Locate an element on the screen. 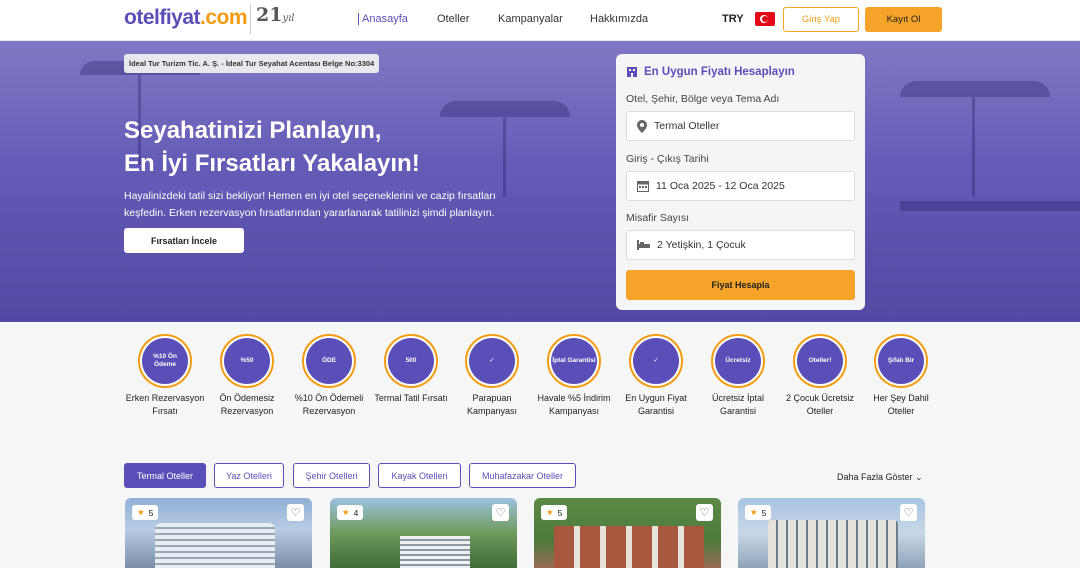 This screenshot has height=568, width=1080. campaign-badge-text: Oteller! is located at coordinates (820, 361).